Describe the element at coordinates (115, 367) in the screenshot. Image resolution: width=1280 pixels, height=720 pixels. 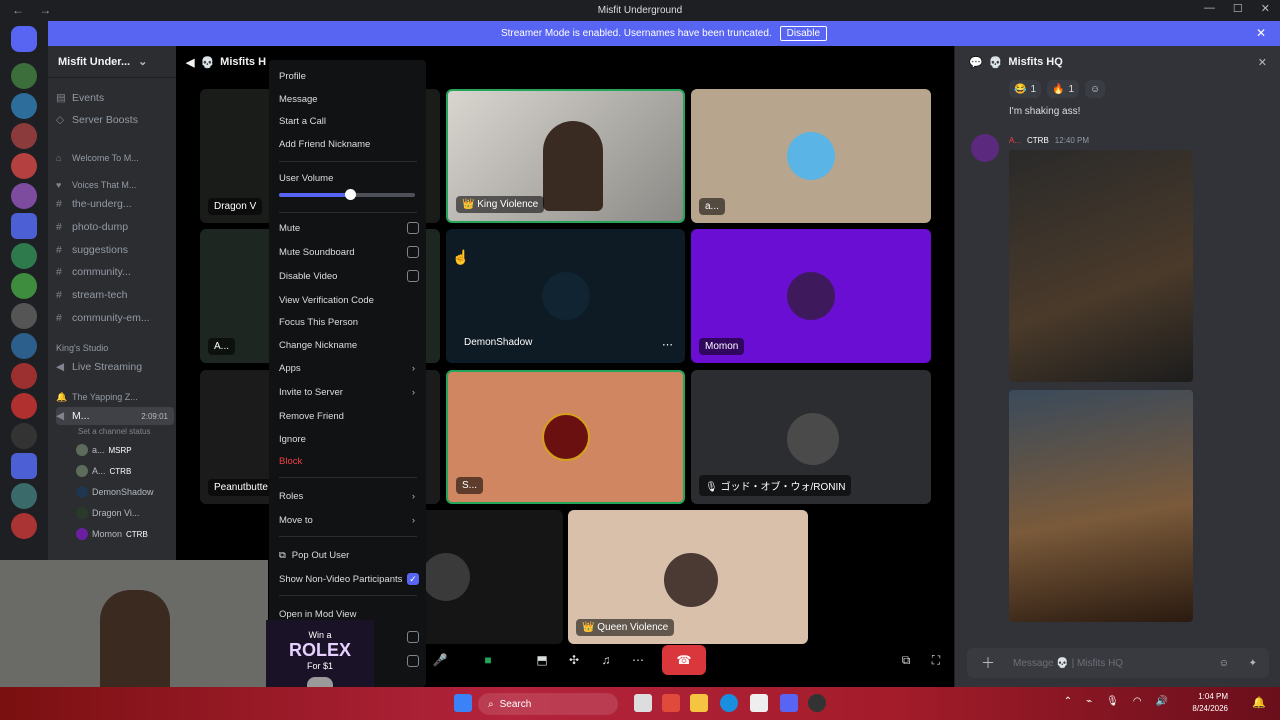
I see `channel-live-streaming: ◀ Live Streaming` at that location.